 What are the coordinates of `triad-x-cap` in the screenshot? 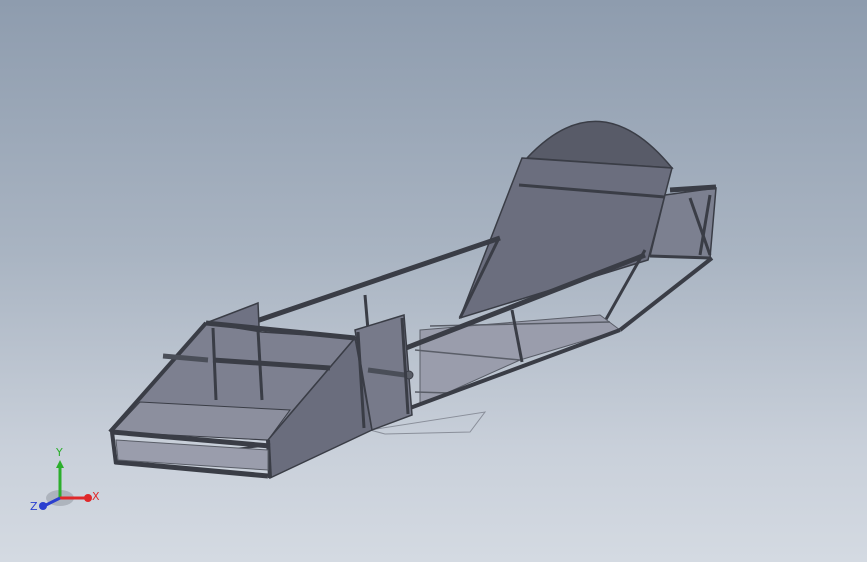 It's located at (88, 498).